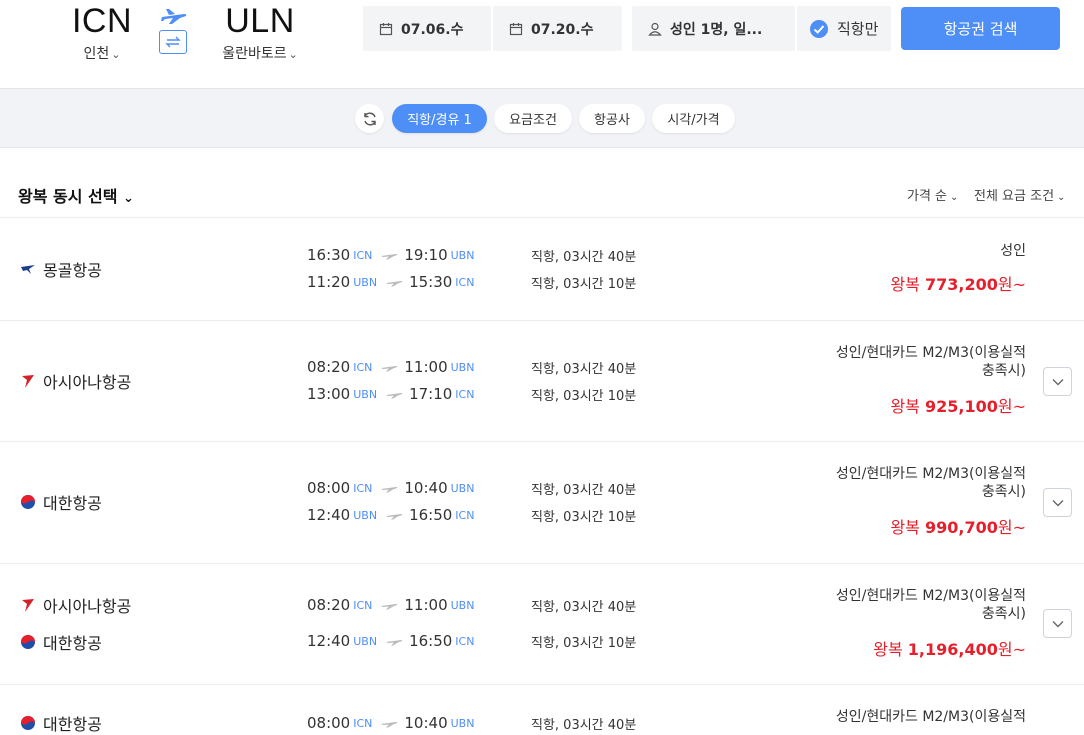 This screenshot has width=1084, height=735. I want to click on destination-city: 울란바토르, so click(254, 54).